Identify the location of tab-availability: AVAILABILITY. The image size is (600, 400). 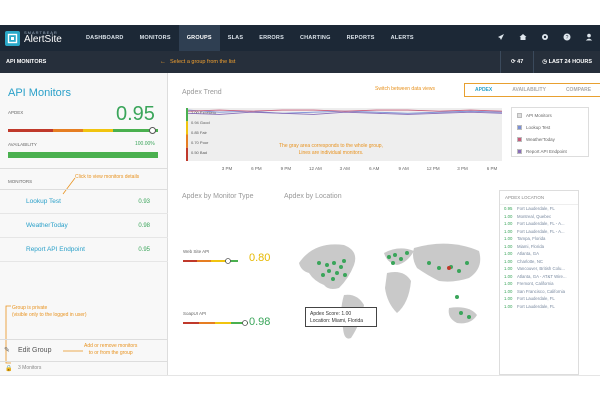
(529, 90).